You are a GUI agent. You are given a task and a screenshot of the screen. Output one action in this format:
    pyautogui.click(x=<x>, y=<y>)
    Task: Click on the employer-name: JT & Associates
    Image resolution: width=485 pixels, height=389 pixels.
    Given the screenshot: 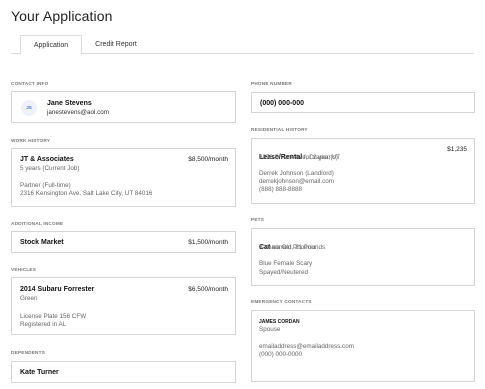 What is the action you would take?
    pyautogui.click(x=47, y=159)
    